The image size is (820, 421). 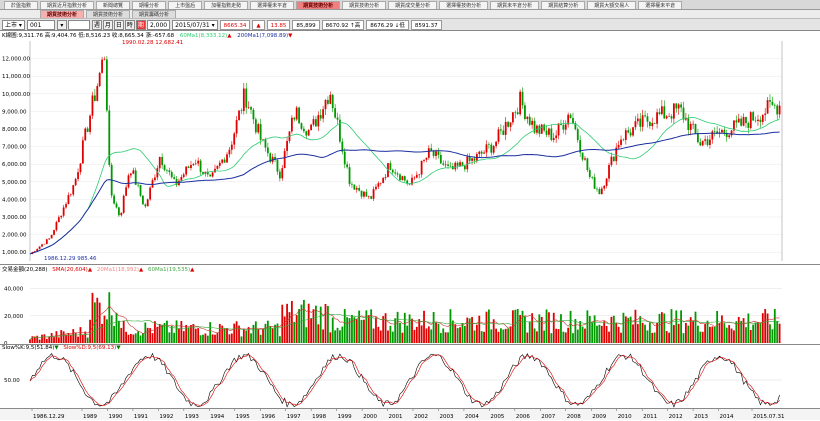 What do you see at coordinates (14, 183) in the screenshot?
I see `y-tick: 5,000.00` at bounding box center [14, 183].